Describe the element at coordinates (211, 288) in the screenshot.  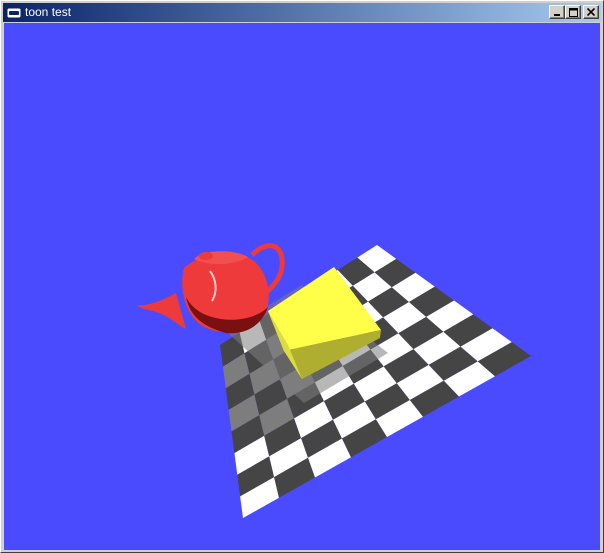
I see `red-teapot` at that location.